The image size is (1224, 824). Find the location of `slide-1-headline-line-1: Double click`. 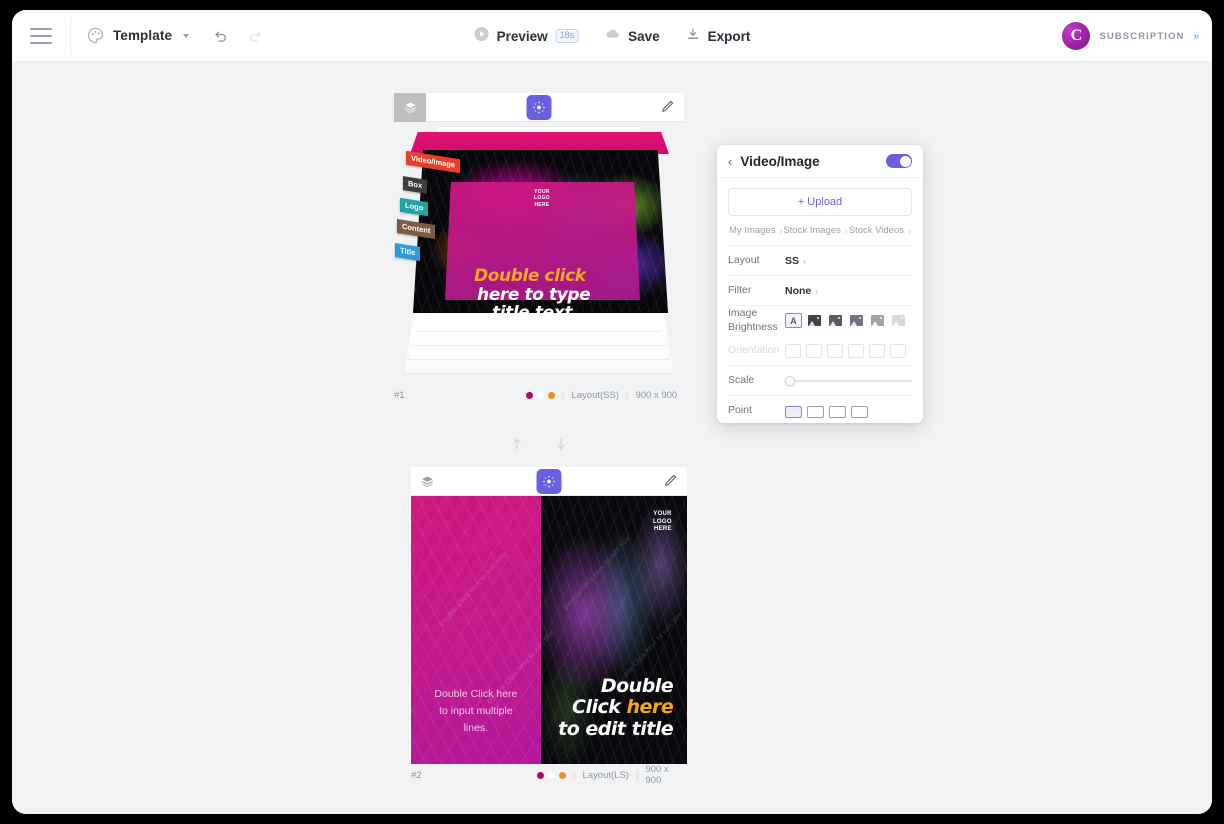

slide-1-headline-line-1: Double click is located at coordinates (530, 276).